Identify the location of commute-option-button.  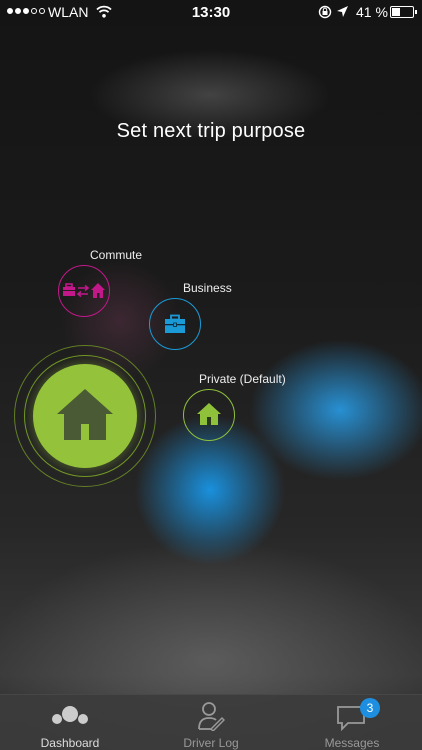
(84, 291).